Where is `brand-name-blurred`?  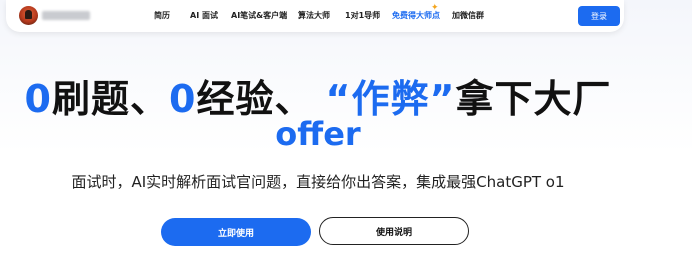
brand-name-blurred is located at coordinates (66, 15).